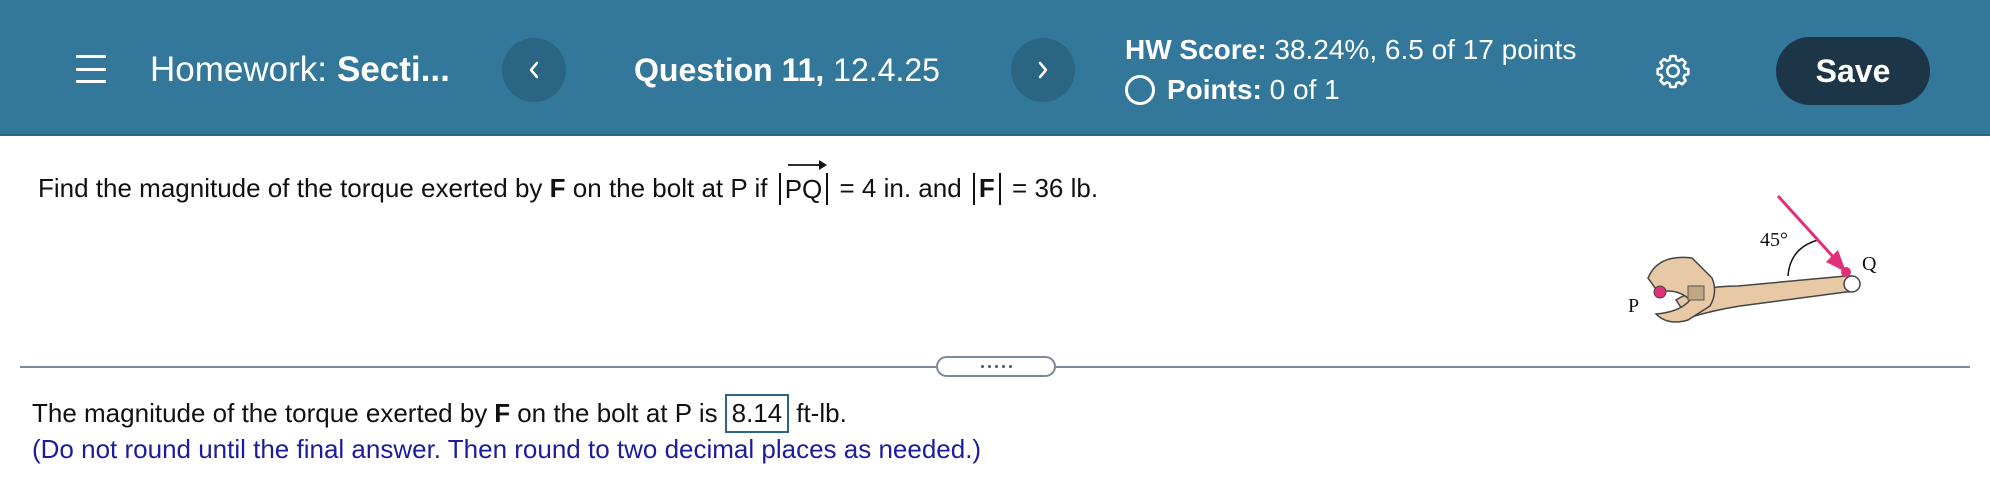 The image size is (1990, 488). Describe the element at coordinates (827, 188) in the screenshot. I see `abs-bar-right` at that location.